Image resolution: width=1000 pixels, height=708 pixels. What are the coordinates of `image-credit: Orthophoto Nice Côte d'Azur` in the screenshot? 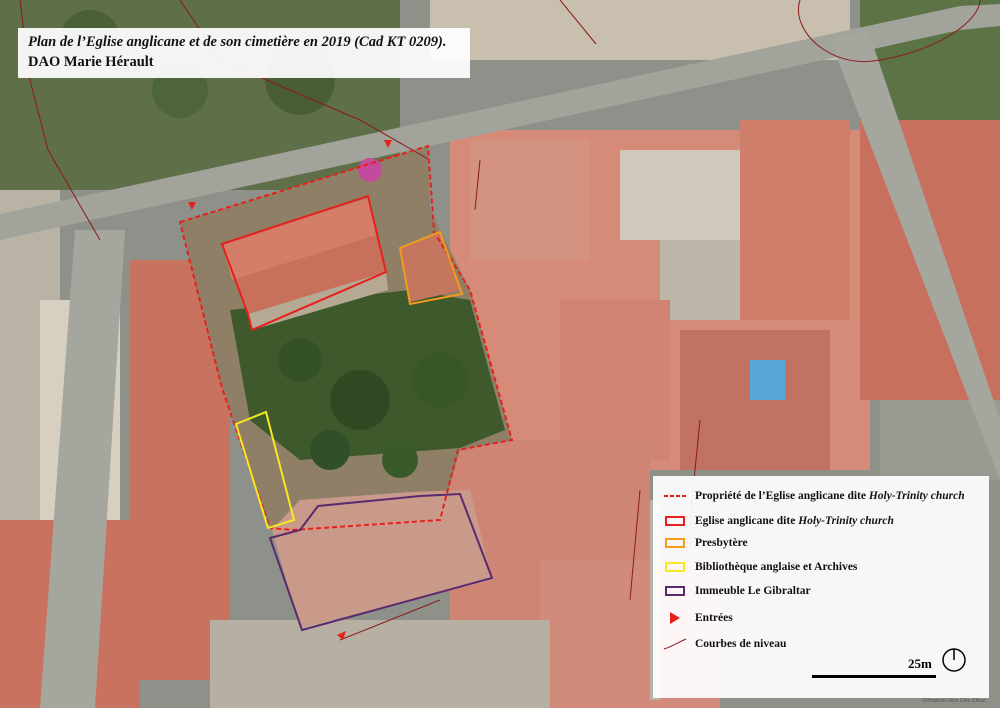 It's located at (954, 701).